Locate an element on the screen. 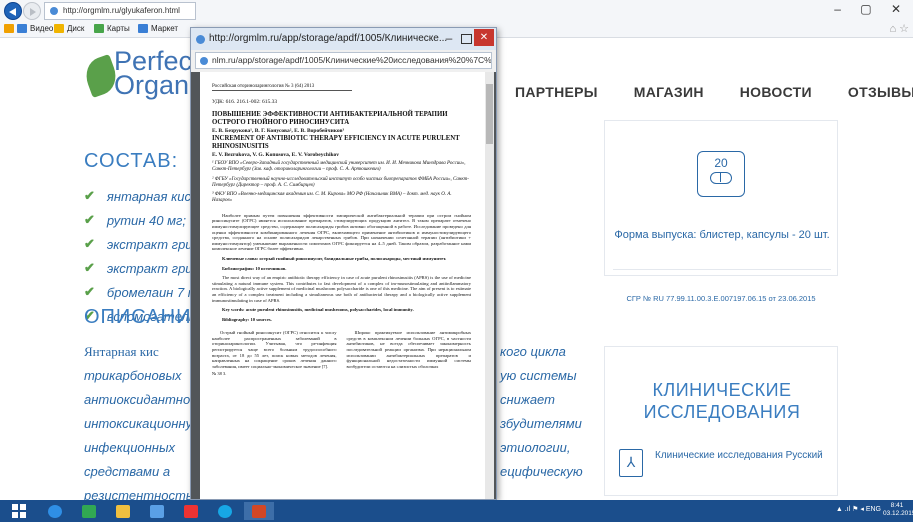  list-item-text: янтарная кисл is located at coordinates (152, 196).